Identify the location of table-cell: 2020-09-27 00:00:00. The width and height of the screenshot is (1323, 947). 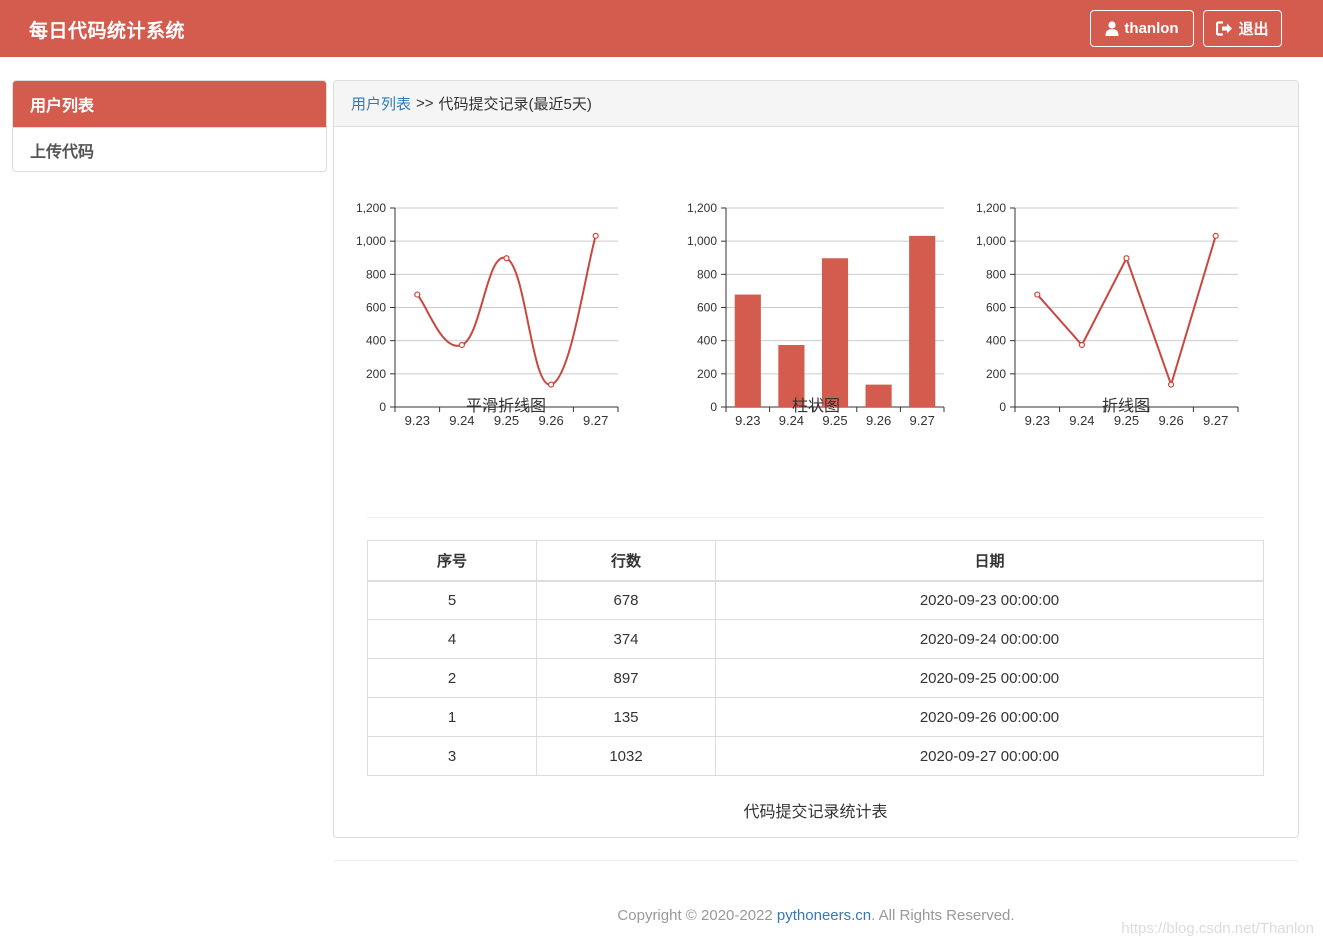
(989, 756).